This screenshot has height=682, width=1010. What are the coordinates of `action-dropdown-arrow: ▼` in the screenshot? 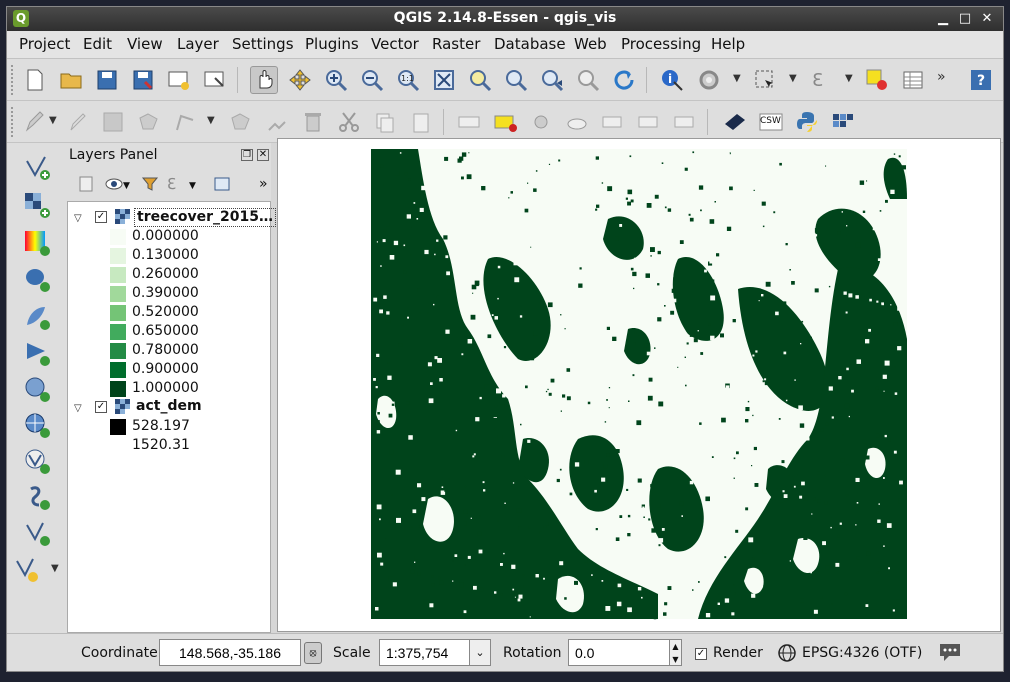 It's located at (737, 78).